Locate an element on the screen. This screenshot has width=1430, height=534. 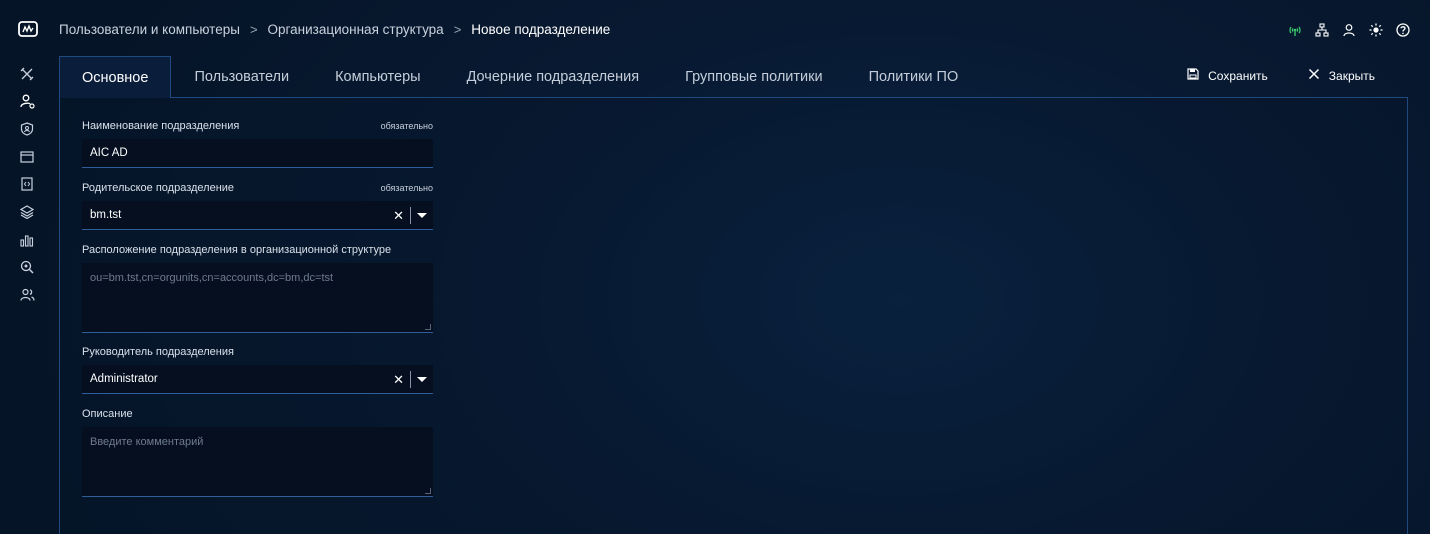
parent-unit-label: Родительское подразделение is located at coordinates (158, 188).